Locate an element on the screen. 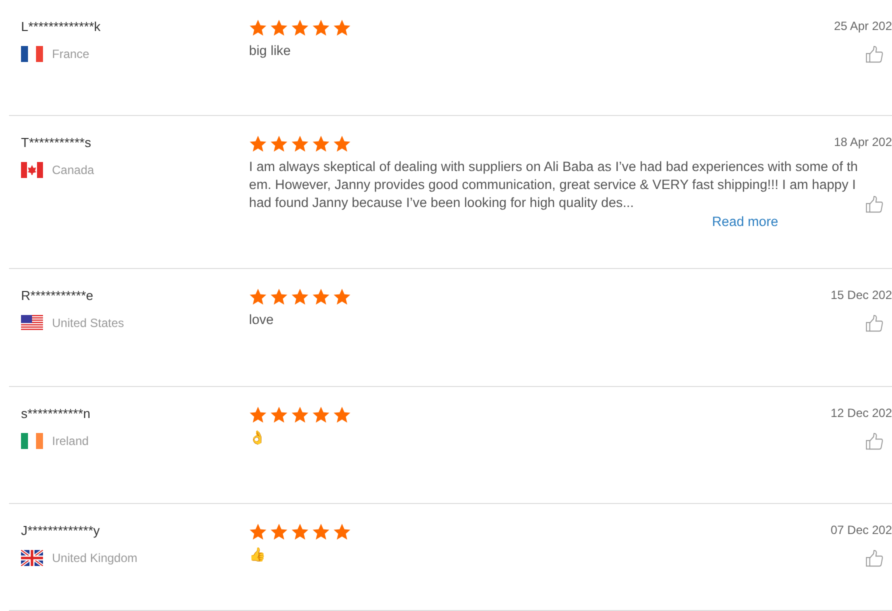  country-name: United States is located at coordinates (88, 323).